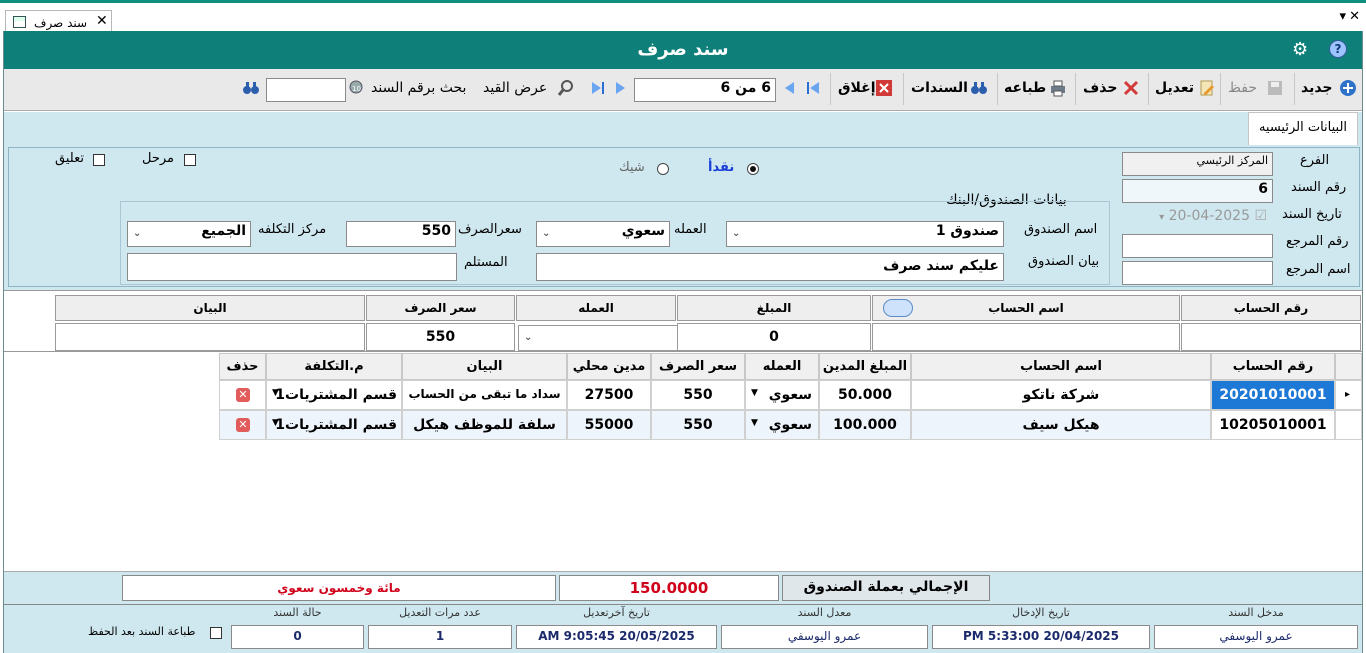  I want to click on last-record-icon, so click(598, 88).